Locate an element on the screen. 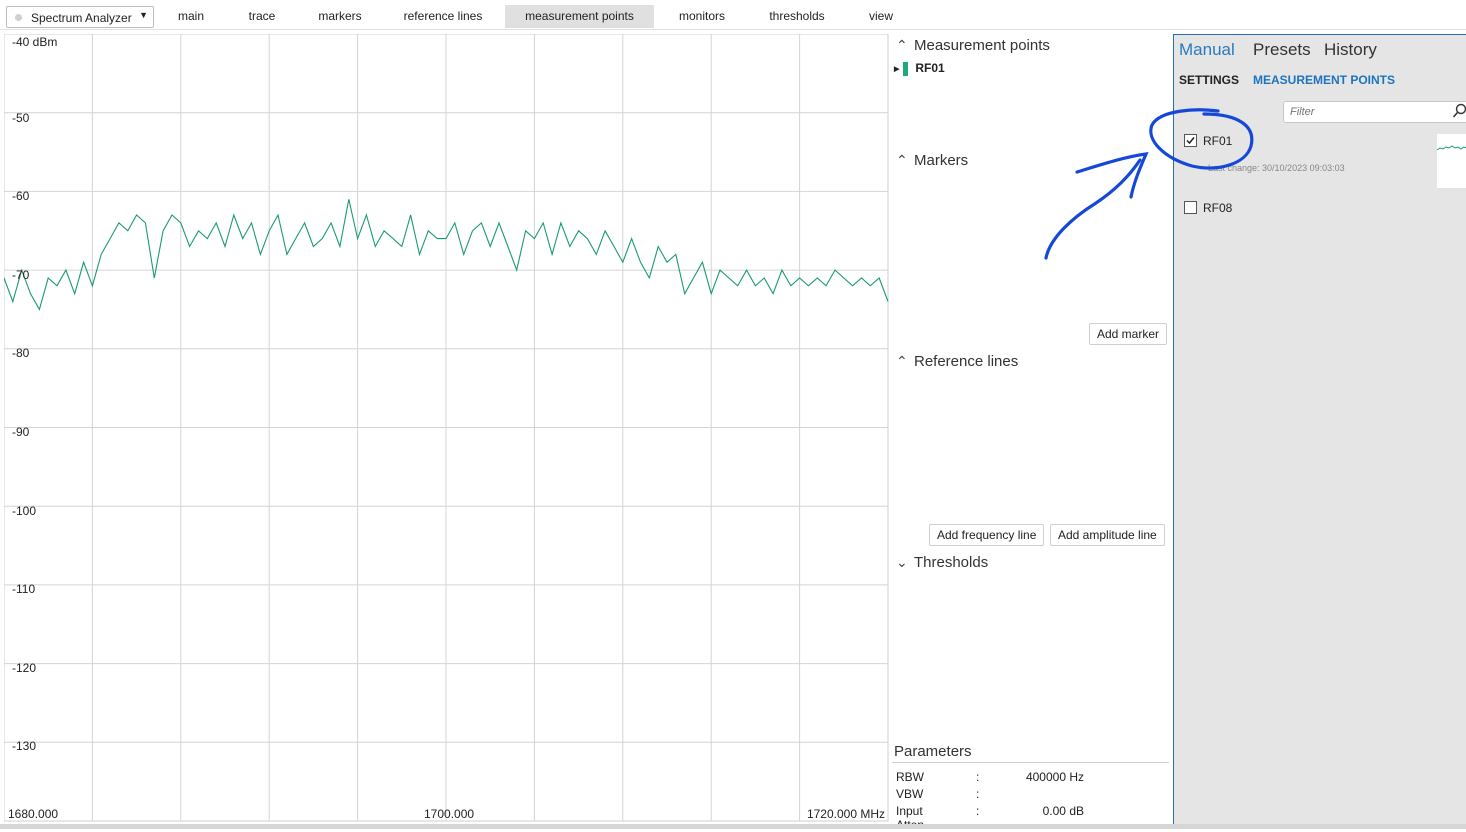 The image size is (1466, 832). tab-monitors: monitors is located at coordinates (702, 16).